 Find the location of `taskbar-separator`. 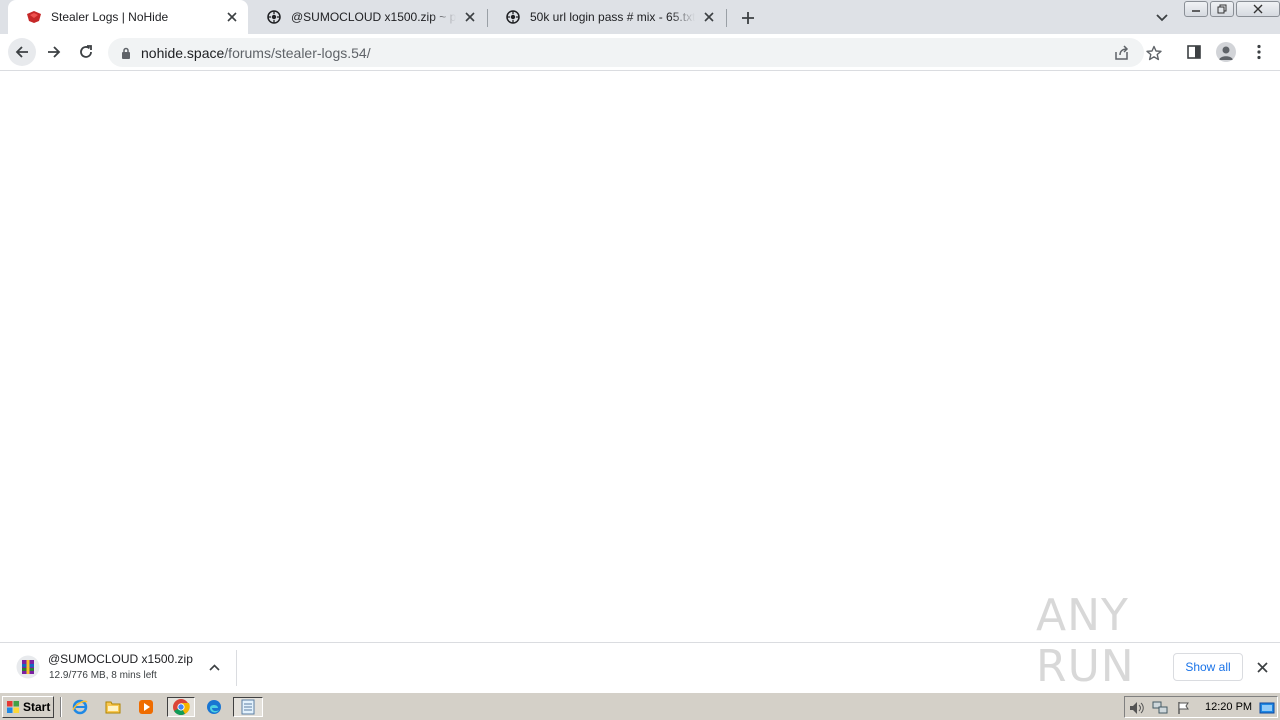

taskbar-separator is located at coordinates (61, 707).